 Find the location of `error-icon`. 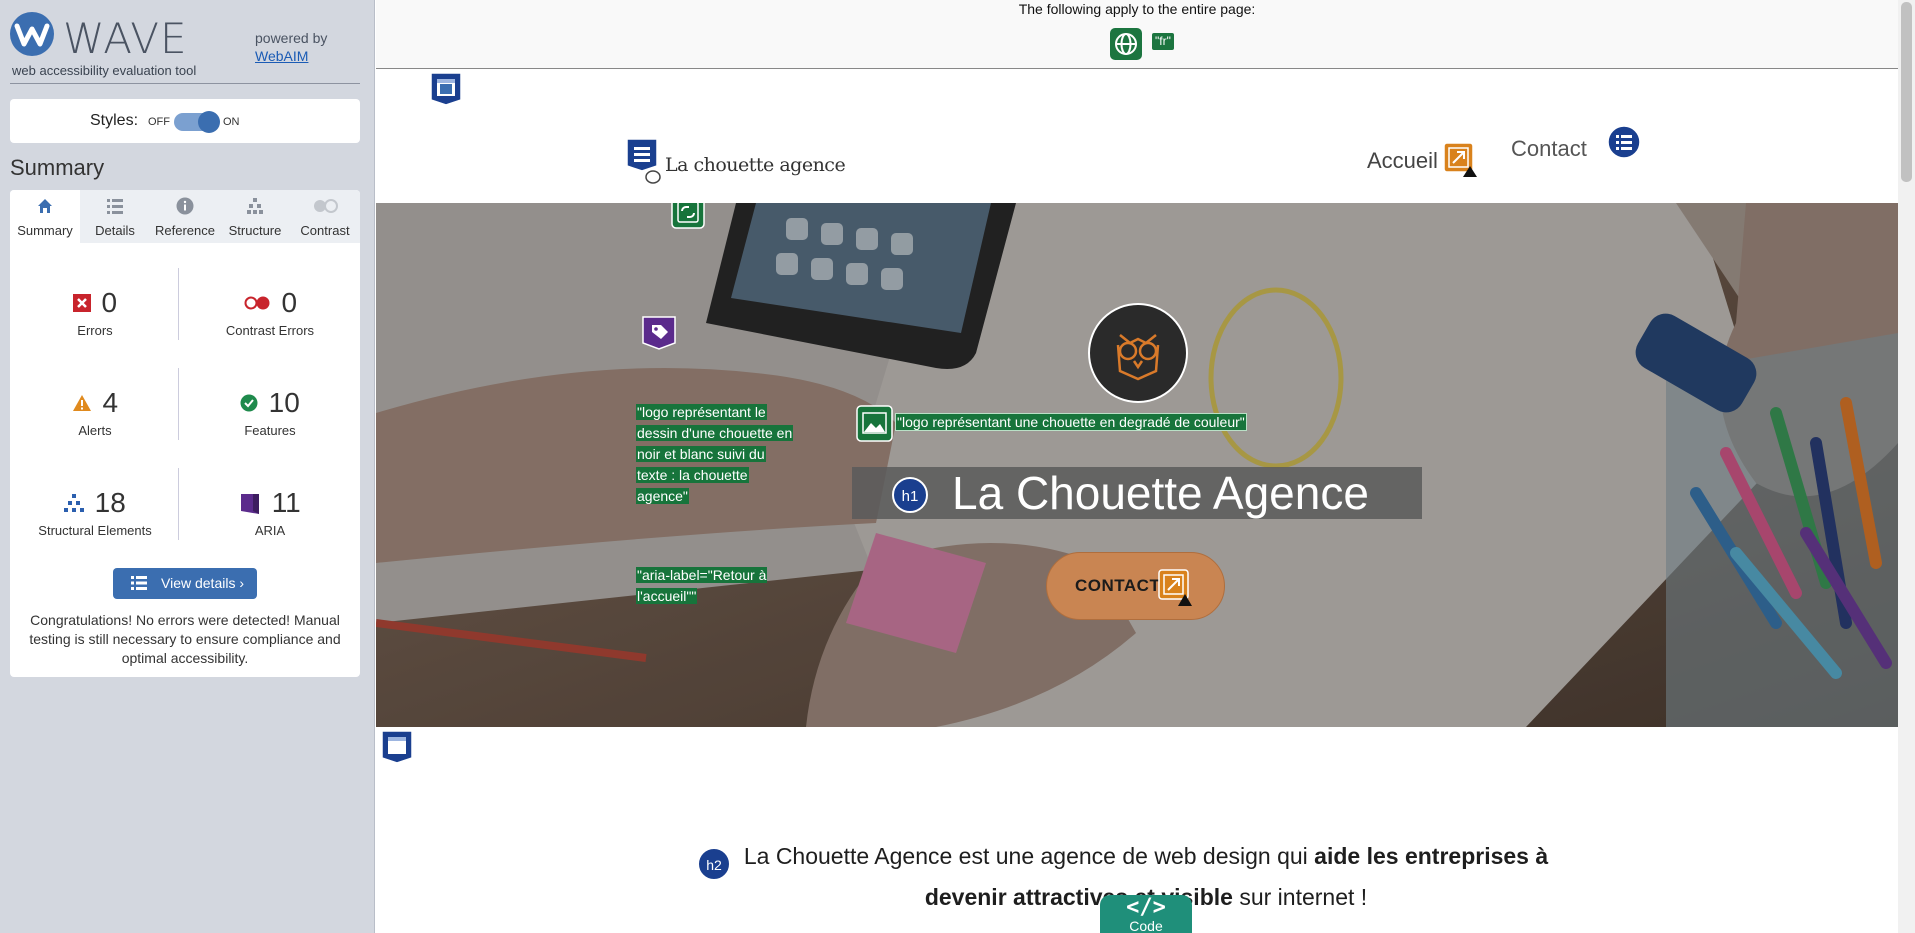

error-icon is located at coordinates (81, 303).